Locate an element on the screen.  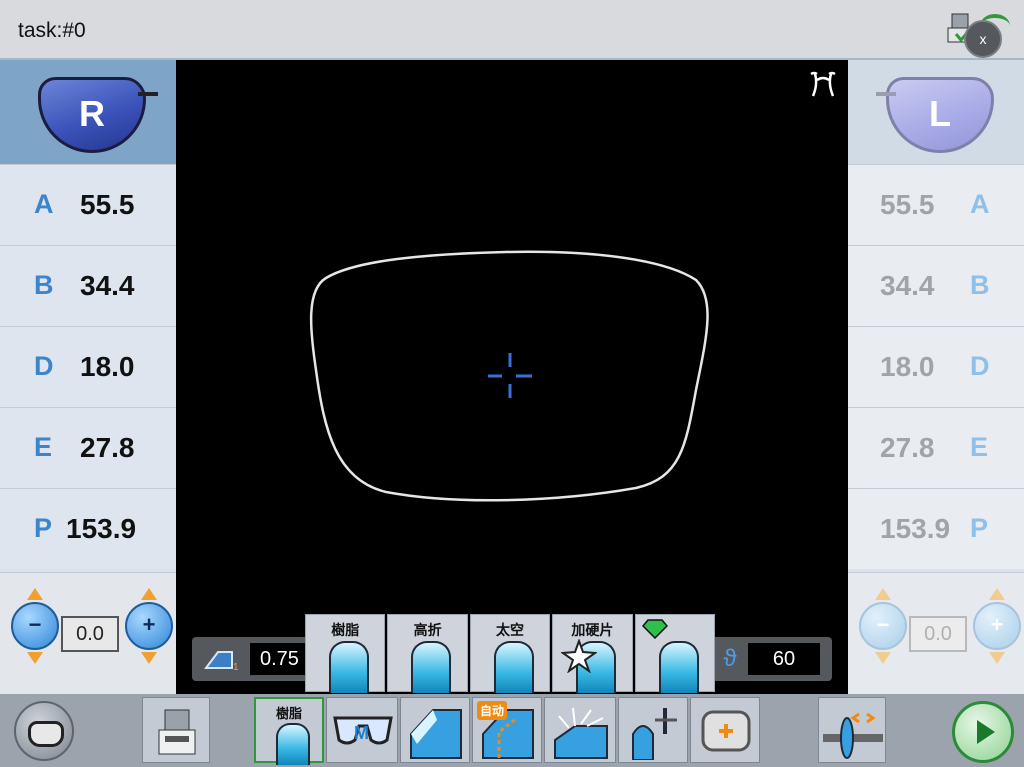
bottom-toolbar: 樹脂 M 自动 is located at coordinates (512, 730).